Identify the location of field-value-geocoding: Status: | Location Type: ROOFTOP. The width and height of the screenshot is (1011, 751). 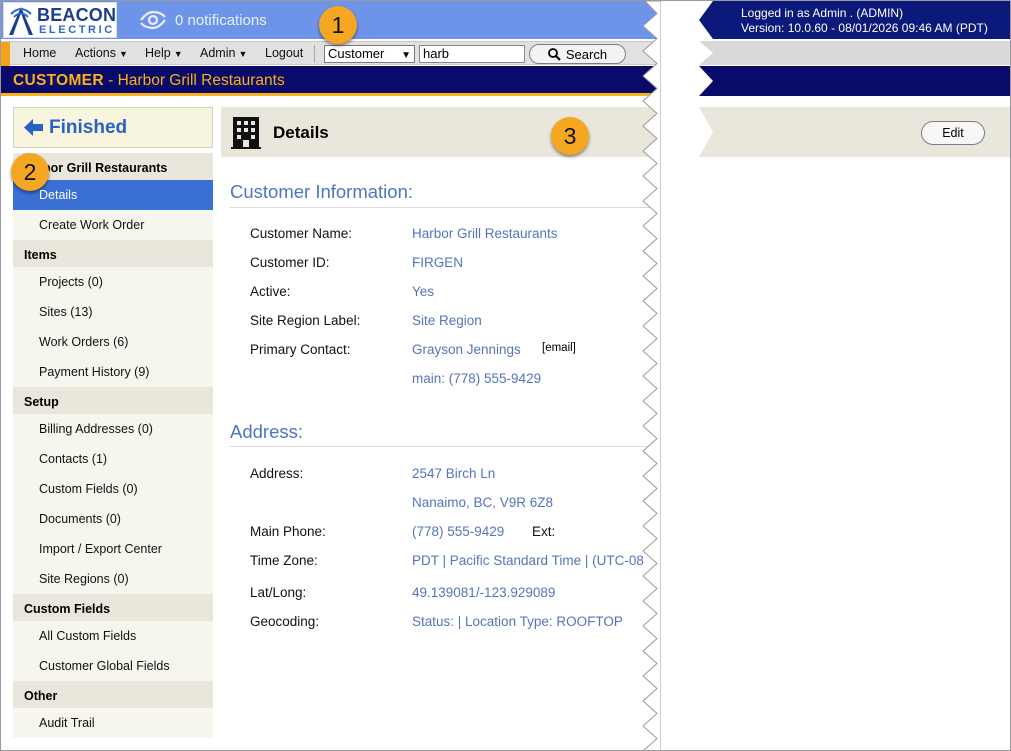
(517, 621).